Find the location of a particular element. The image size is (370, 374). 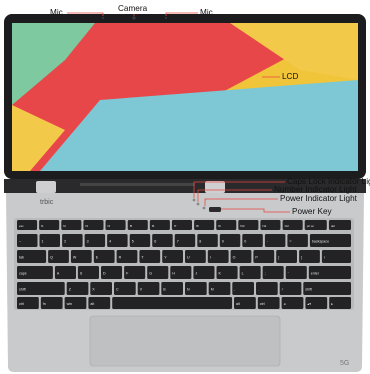

key-label: f6 is located at coordinates (153, 226).